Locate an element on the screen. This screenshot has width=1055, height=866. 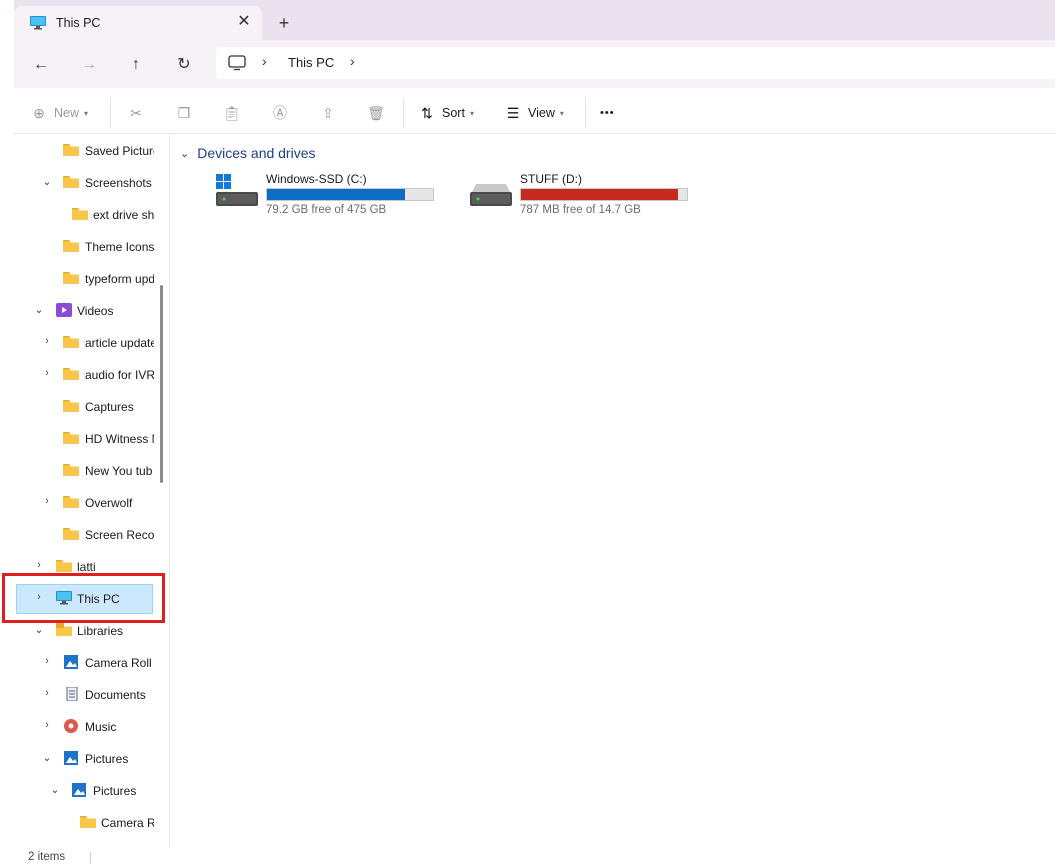
group-title: Devices and drives is located at coordinates (256, 153).